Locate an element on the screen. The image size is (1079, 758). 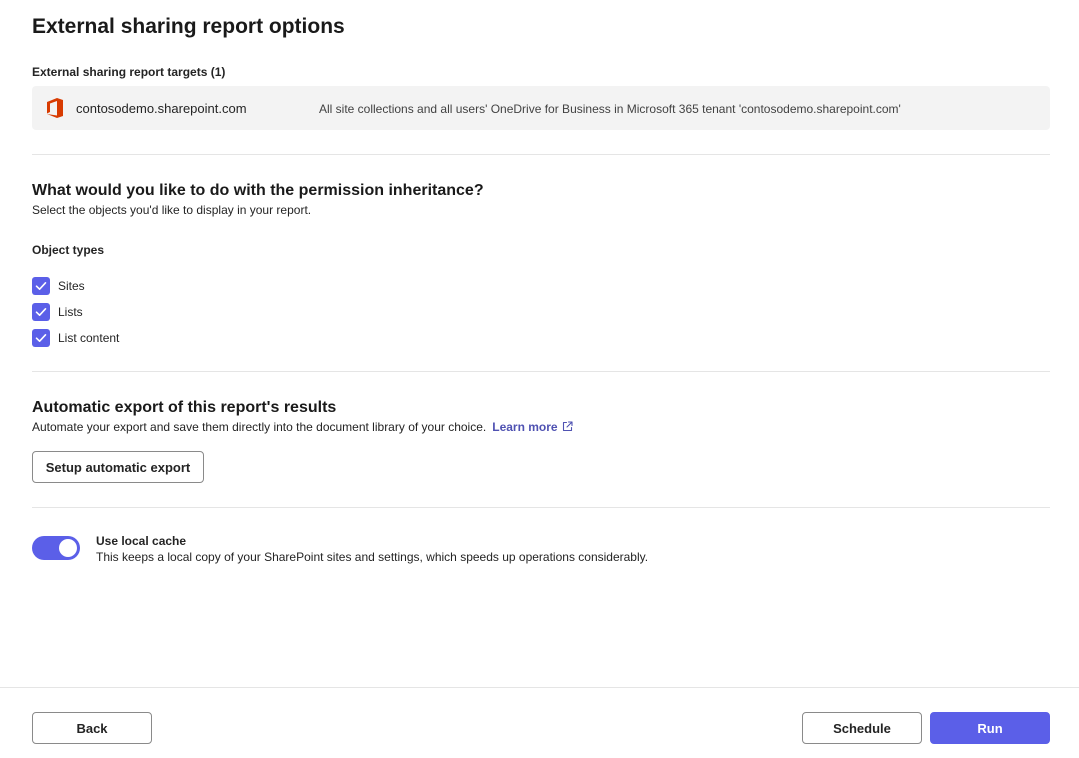
checkbox-label: Lists is located at coordinates (70, 312).